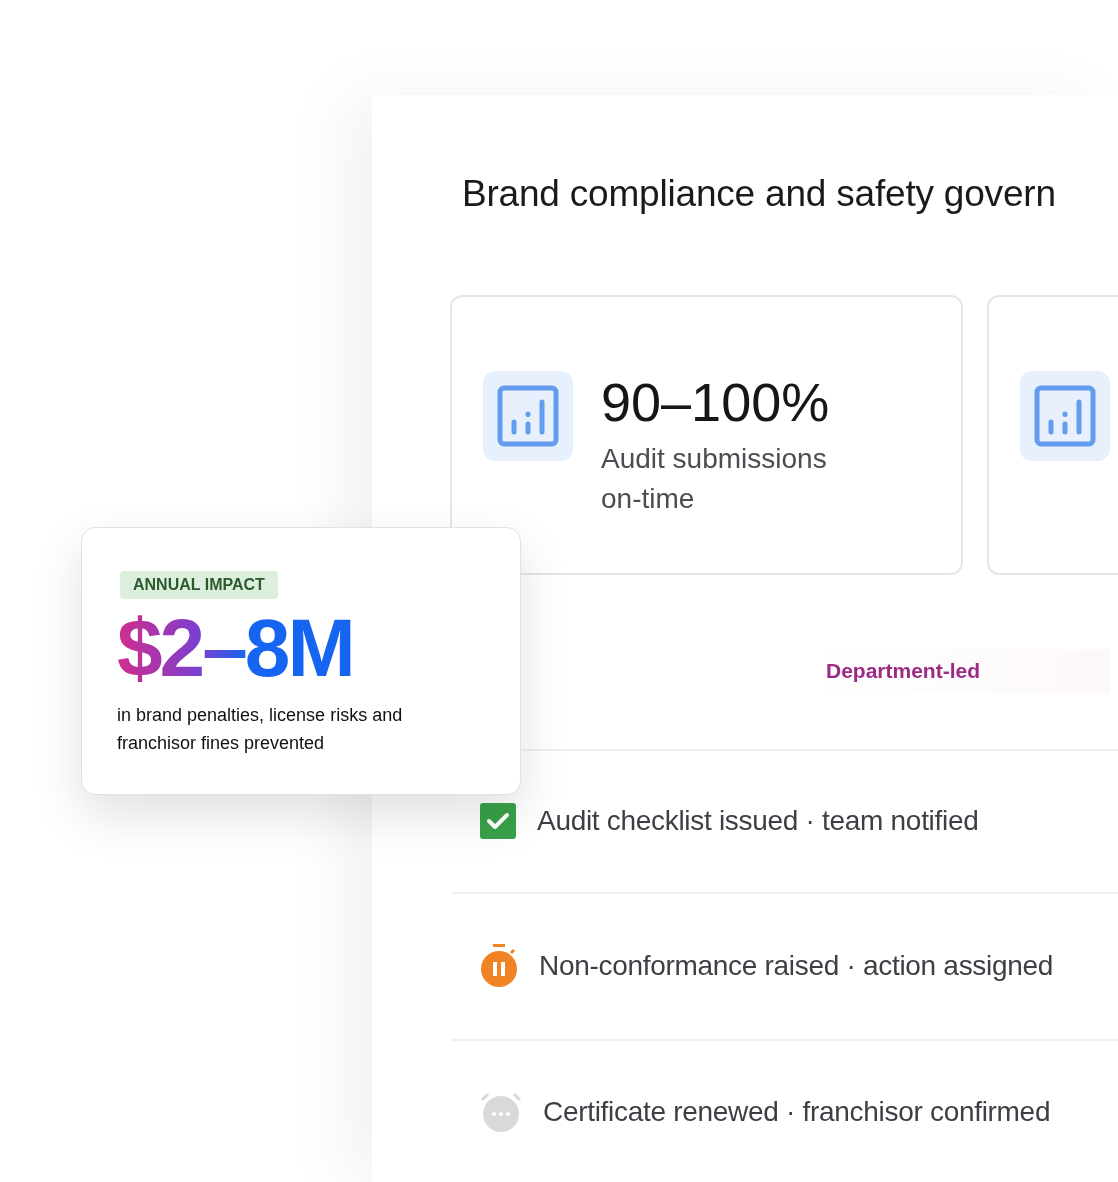 This screenshot has width=1118, height=1182. What do you see at coordinates (199, 585) in the screenshot?
I see `impact-badge: ANNUAL IMPACT` at bounding box center [199, 585].